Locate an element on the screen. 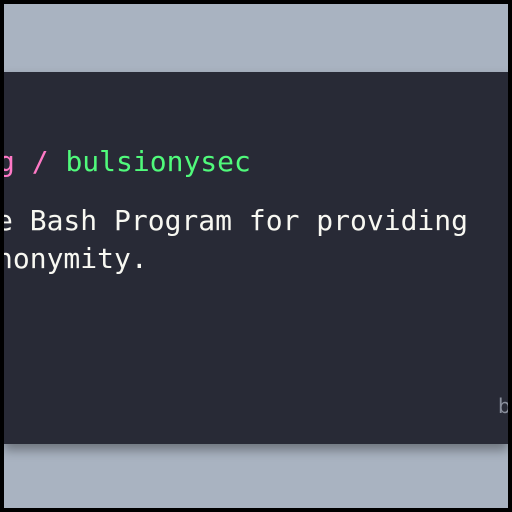  repo-name: bulsionysec is located at coordinates (157, 161).